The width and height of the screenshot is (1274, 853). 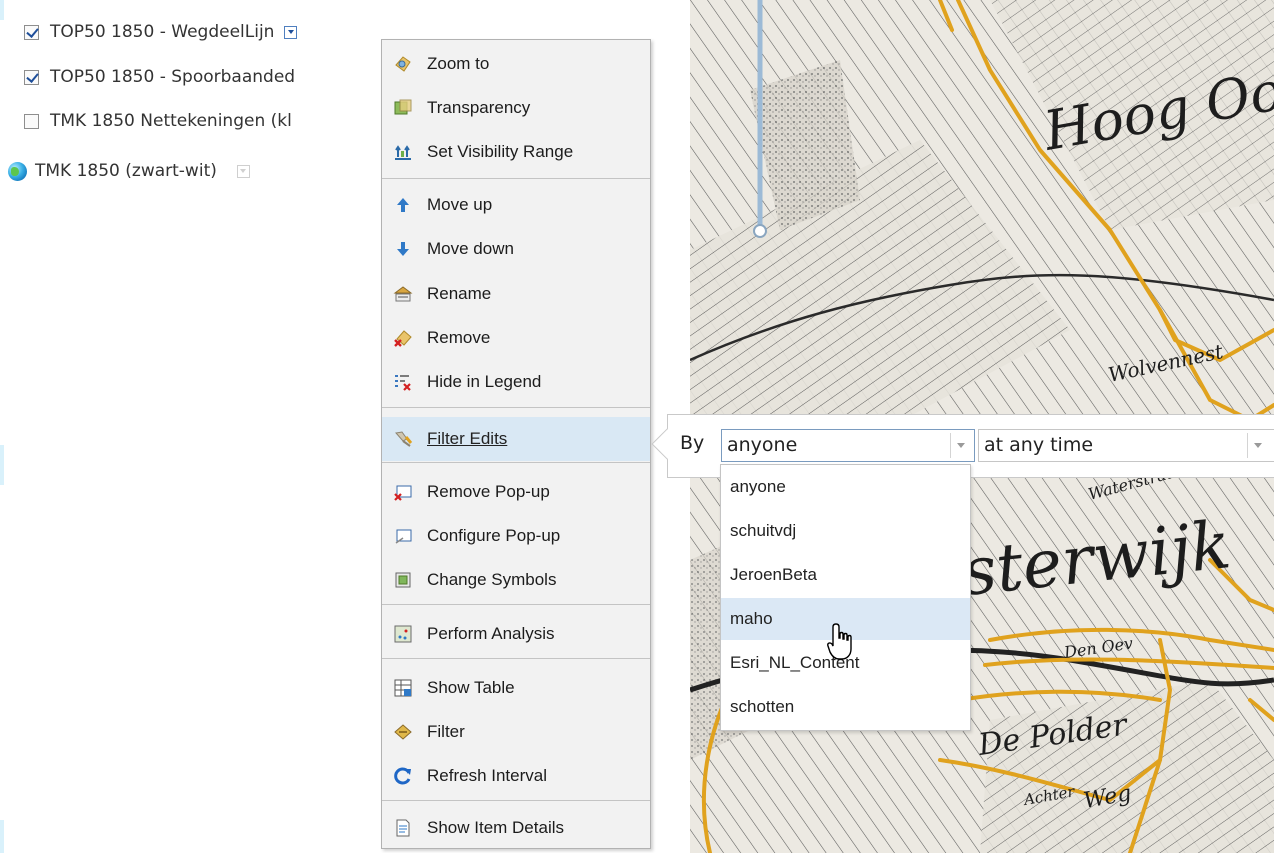 What do you see at coordinates (403, 580) in the screenshot?
I see `change-symbols-icon` at bounding box center [403, 580].